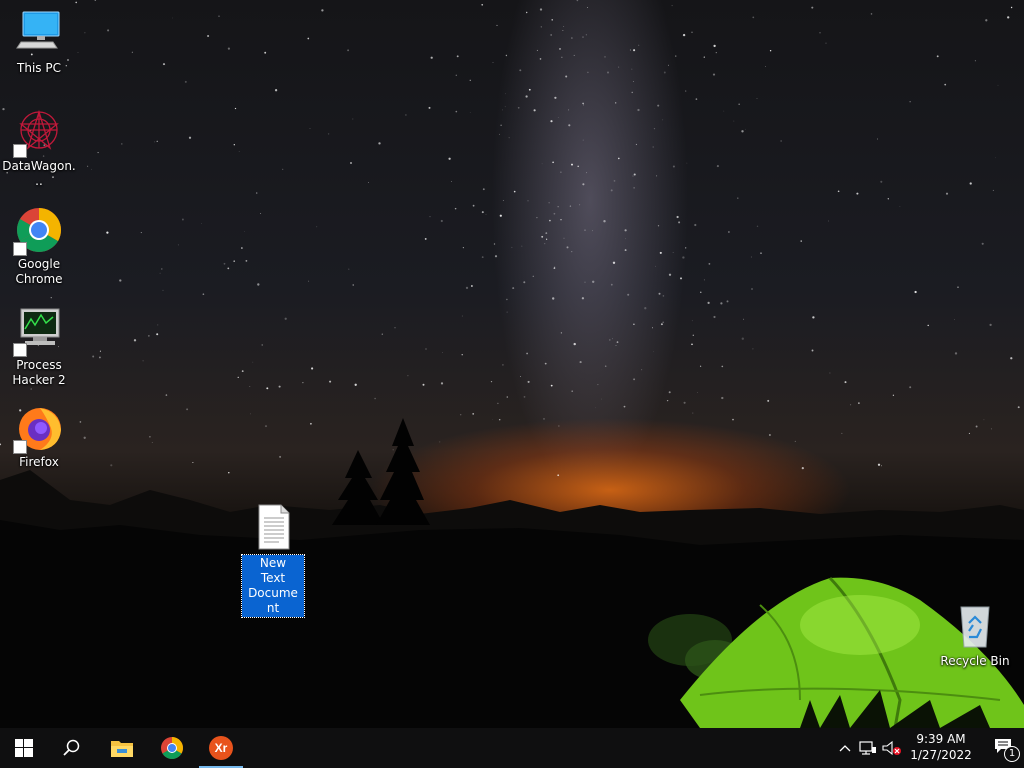 This screenshot has width=1024, height=768. I want to click on recycle-bin-icon, so click(975, 627).